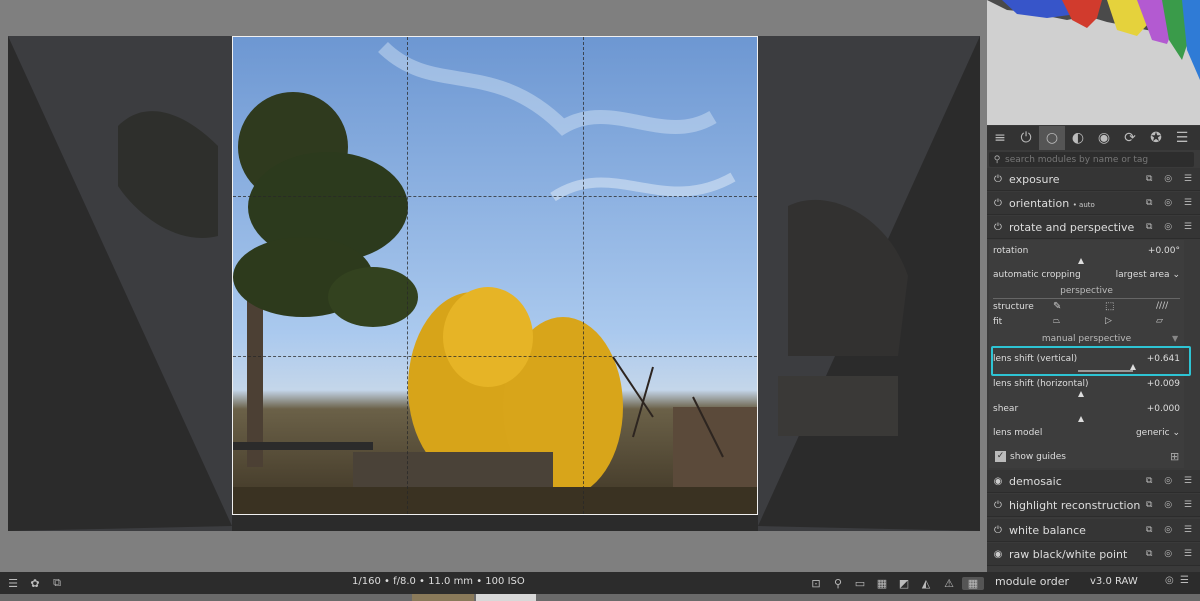 This screenshot has width=1200, height=601. I want to click on base-modules-tab-icon: ○, so click(1052, 138).